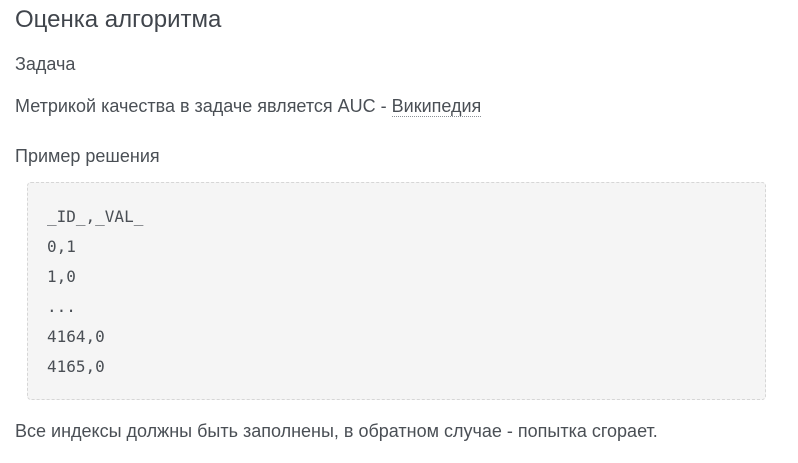 This screenshot has width=798, height=463. Describe the element at coordinates (45, 64) in the screenshot. I see `task-heading: Задача` at that location.